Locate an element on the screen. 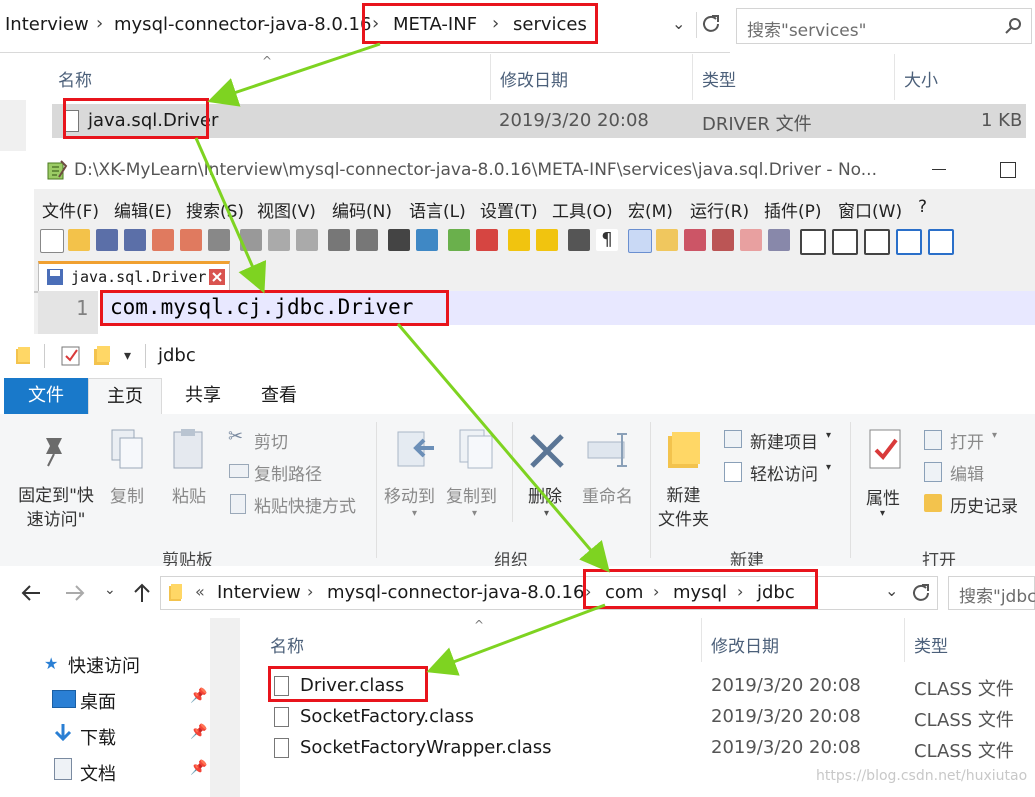 The height and width of the screenshot is (797, 1035). paste-button: 粘贴 is located at coordinates (189, 494).